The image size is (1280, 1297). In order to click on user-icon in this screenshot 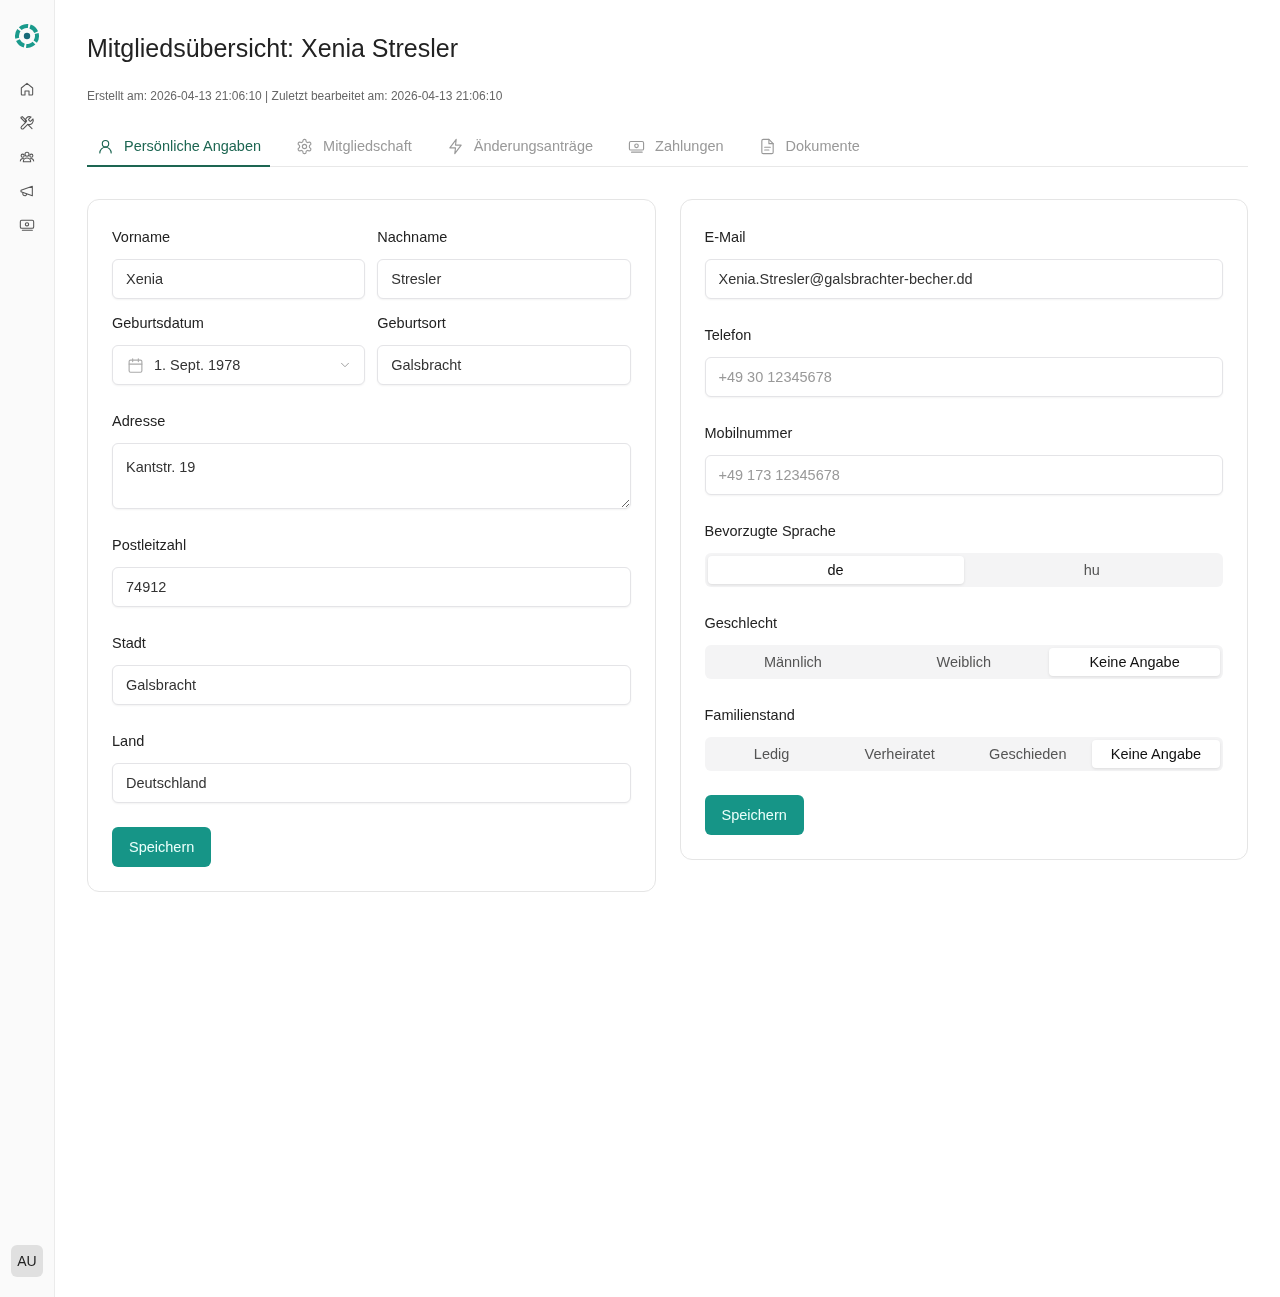, I will do `click(105, 146)`.